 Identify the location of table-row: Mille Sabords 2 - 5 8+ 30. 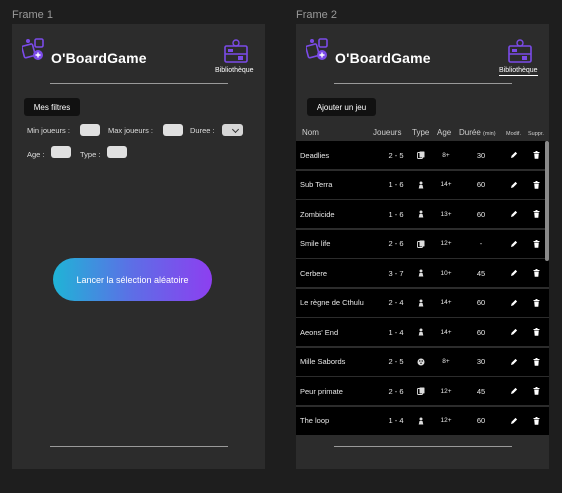
(422, 361).